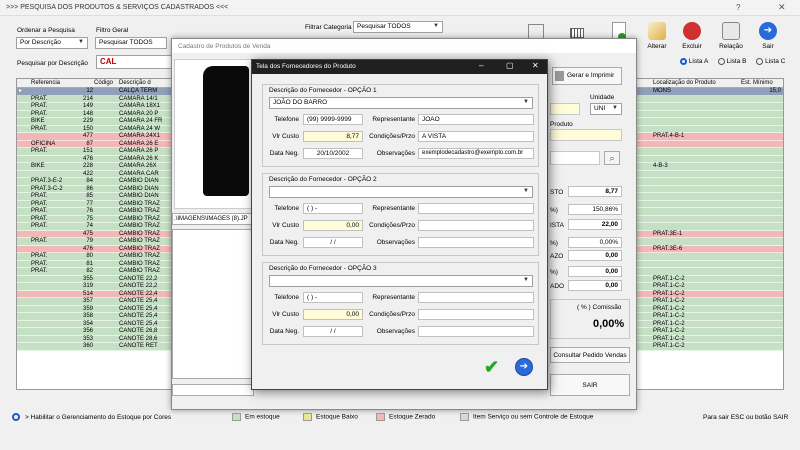 The width and height of the screenshot is (800, 450). I want to click on chevron-down-icon: ▼, so click(615, 108).